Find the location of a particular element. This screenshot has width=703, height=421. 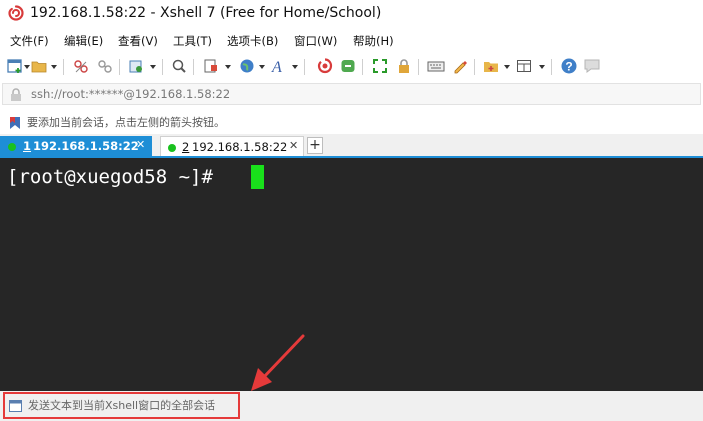

disconnect-icon is located at coordinates (81, 67).